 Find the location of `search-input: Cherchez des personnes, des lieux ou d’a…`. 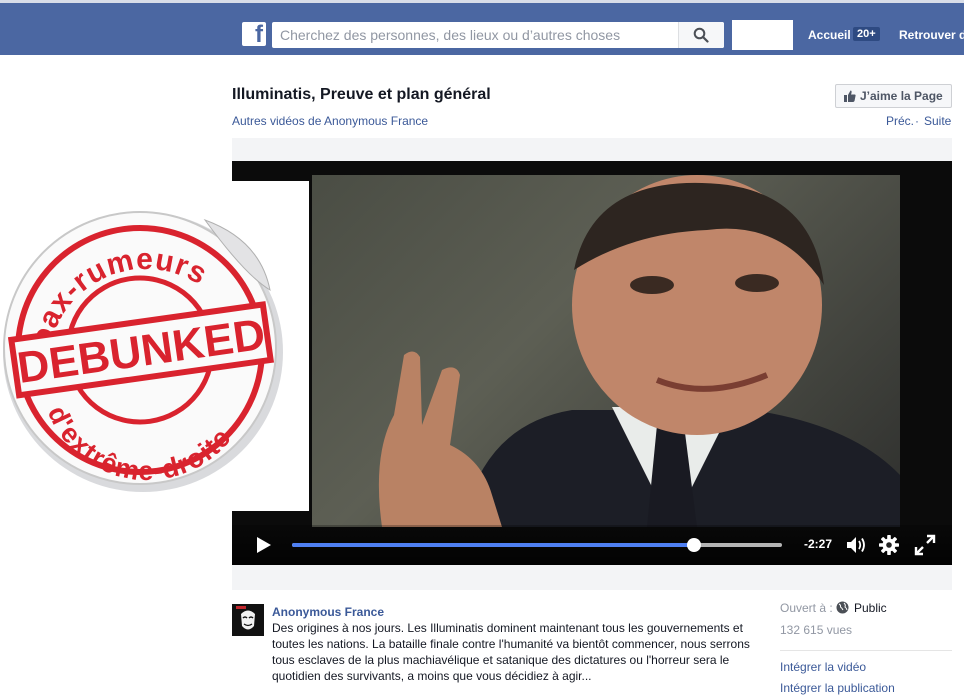

search-input: Cherchez des personnes, des lieux ou d’a… is located at coordinates (498, 35).